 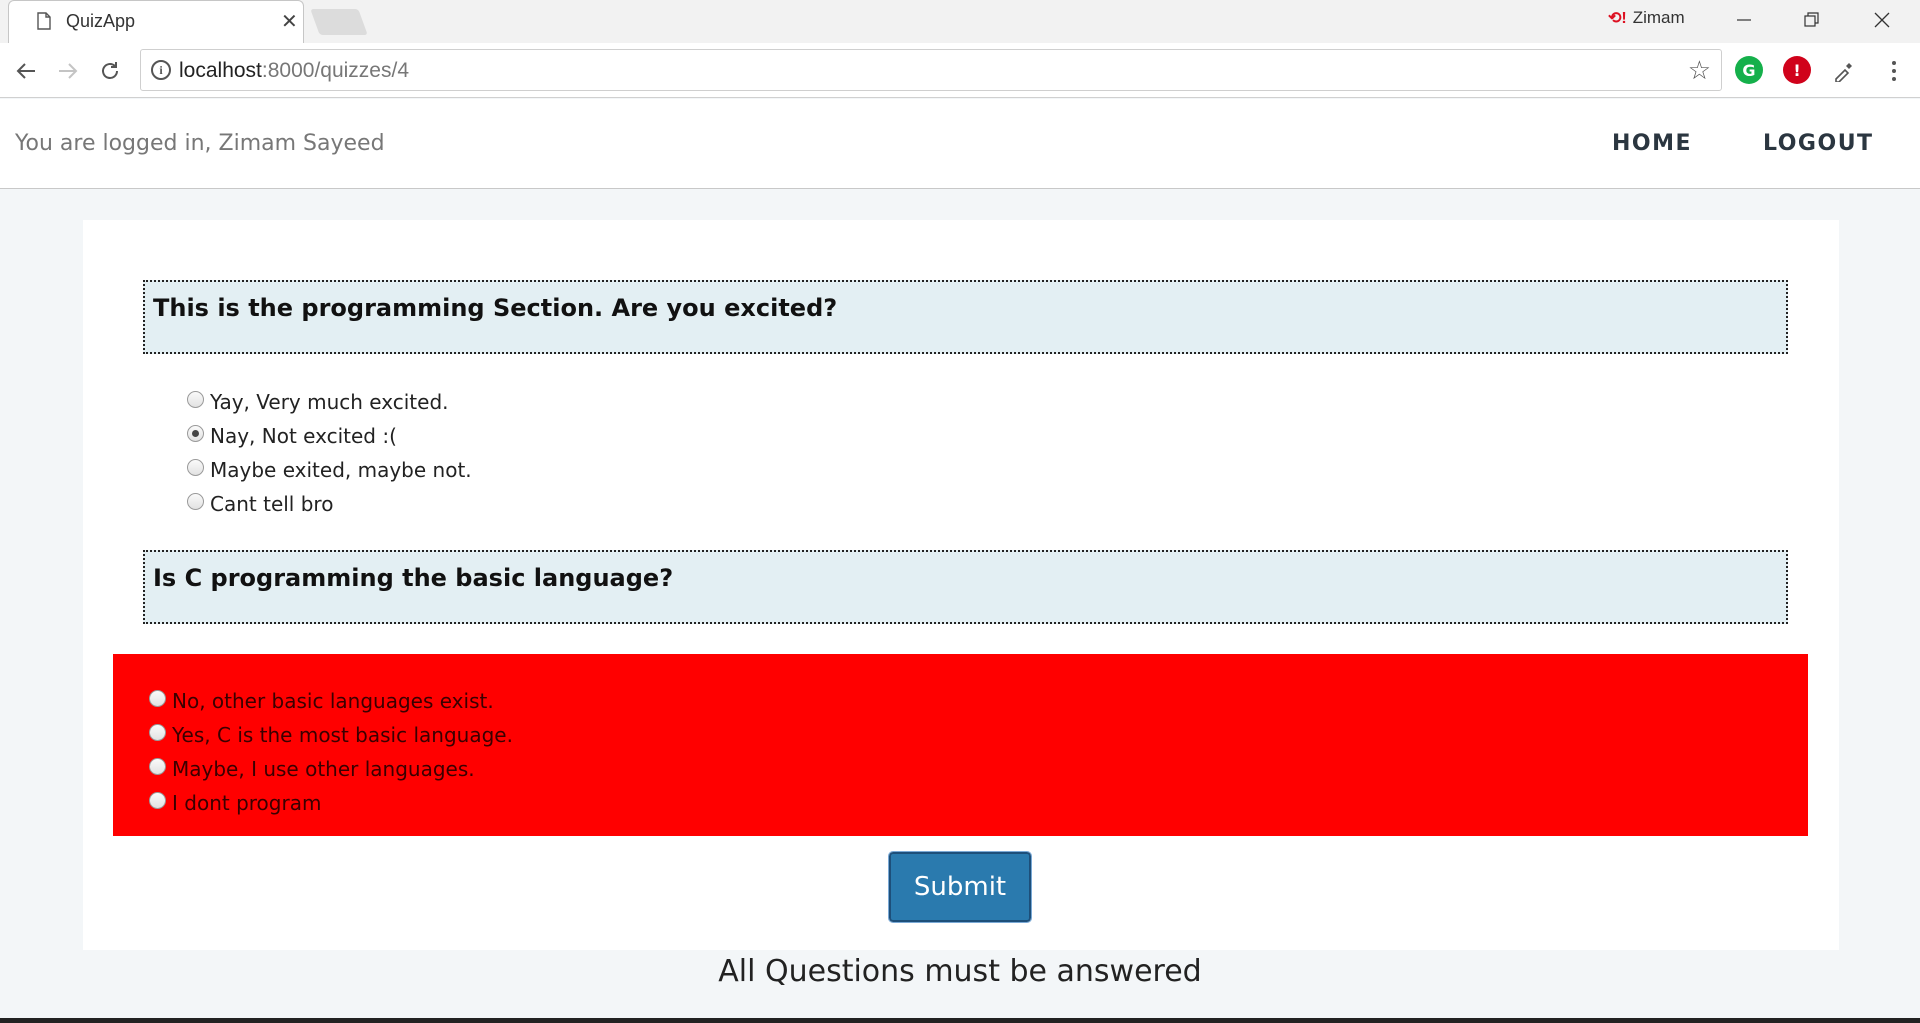 I want to click on option-label: No, other basic languages exist., so click(x=333, y=701).